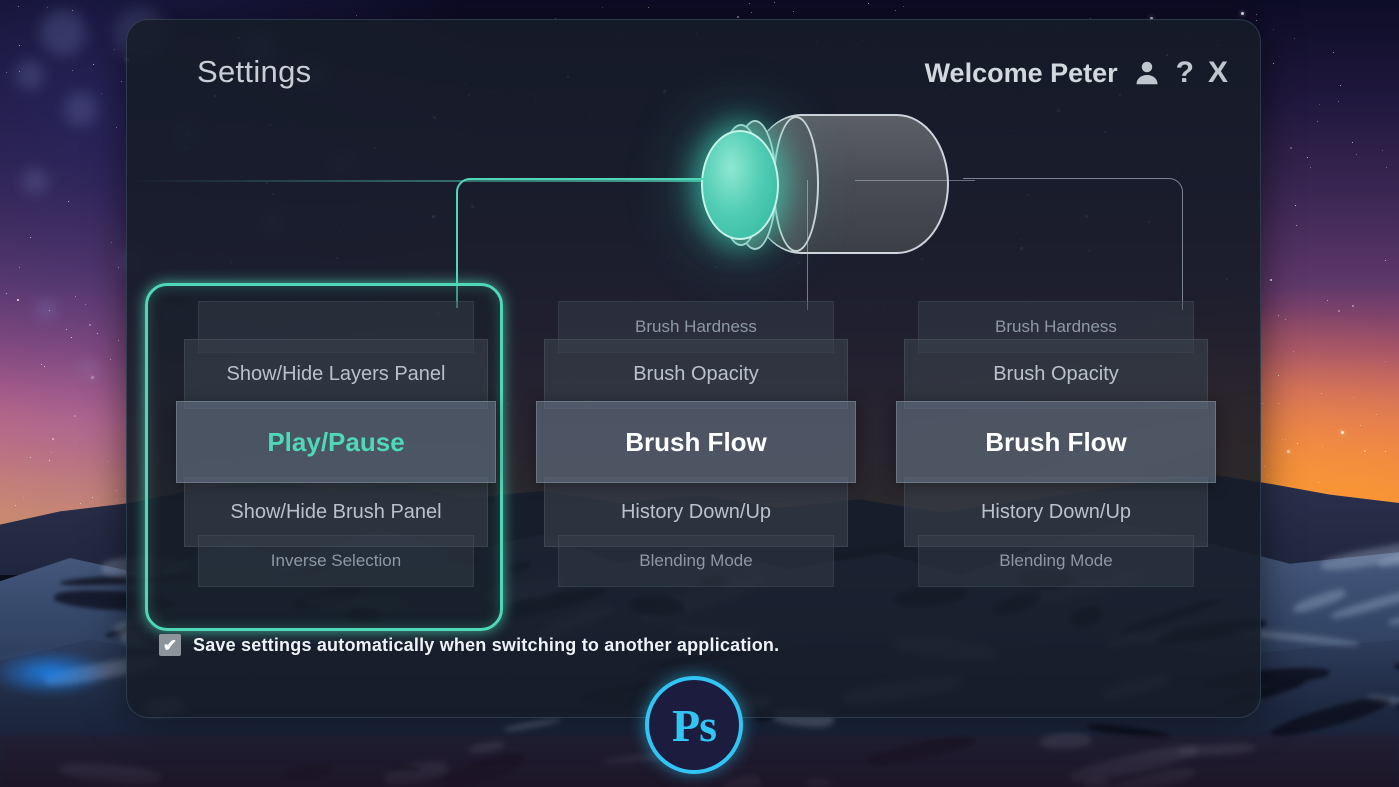  What do you see at coordinates (55, 673) in the screenshot?
I see `blue-glow` at bounding box center [55, 673].